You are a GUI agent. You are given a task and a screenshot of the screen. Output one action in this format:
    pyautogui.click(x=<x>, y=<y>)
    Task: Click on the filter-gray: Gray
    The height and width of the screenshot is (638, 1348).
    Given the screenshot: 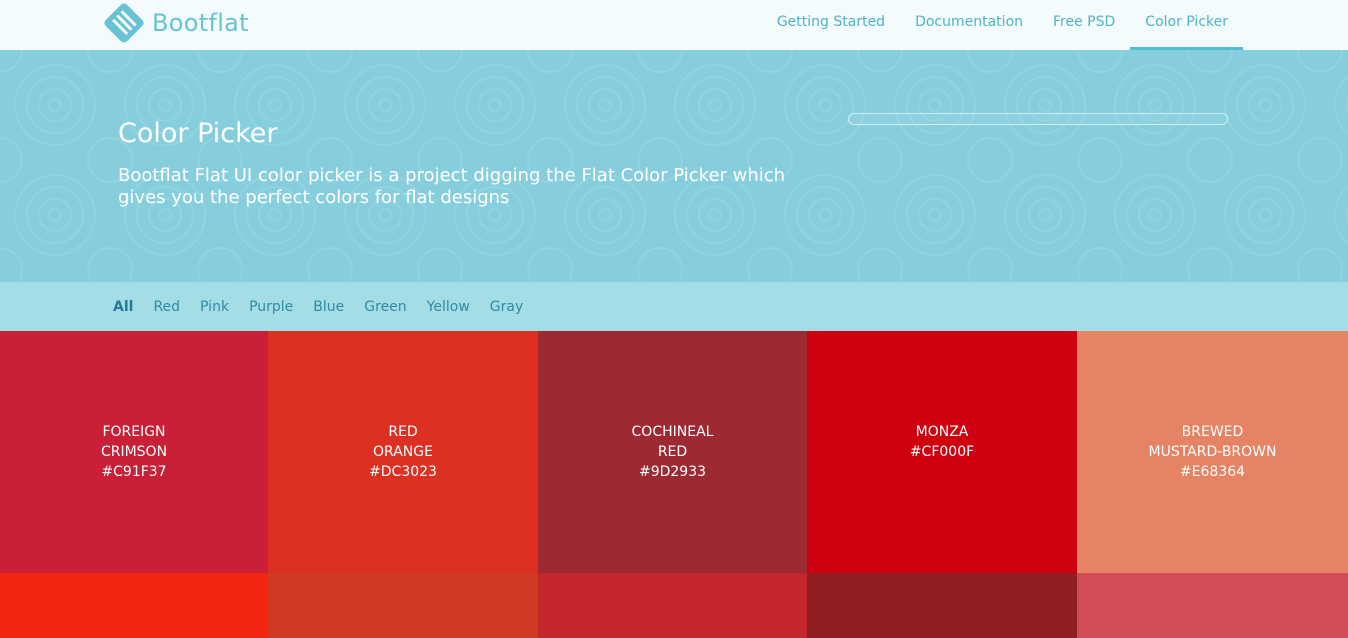 What is the action you would take?
    pyautogui.click(x=506, y=307)
    